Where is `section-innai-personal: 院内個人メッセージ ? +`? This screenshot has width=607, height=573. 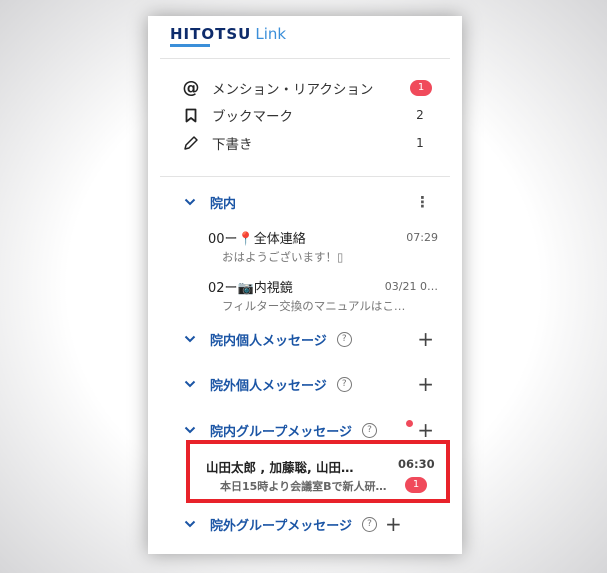
section-innai-personal: 院内個人メッセージ ? + is located at coordinates (309, 339).